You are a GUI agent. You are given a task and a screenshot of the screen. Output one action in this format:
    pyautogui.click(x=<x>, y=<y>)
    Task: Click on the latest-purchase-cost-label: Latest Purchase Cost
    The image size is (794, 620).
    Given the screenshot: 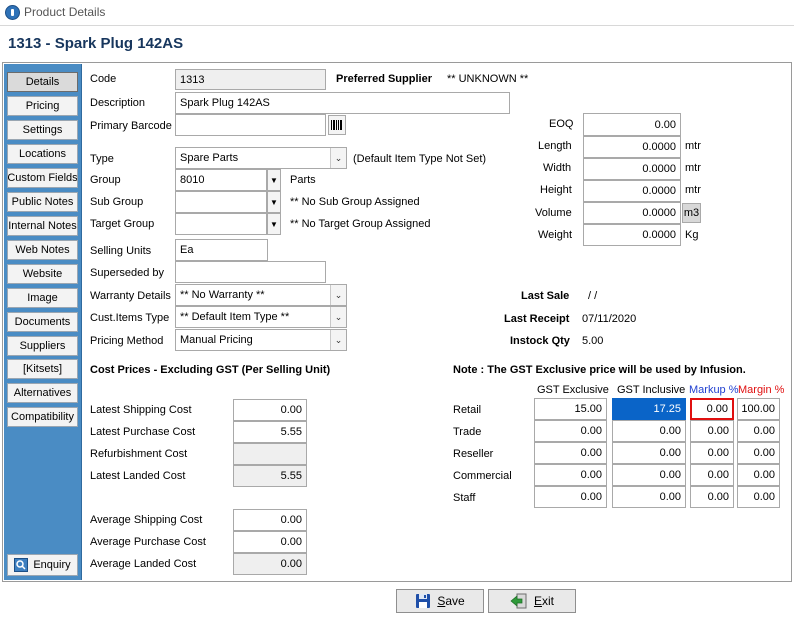 What is the action you would take?
    pyautogui.click(x=143, y=432)
    